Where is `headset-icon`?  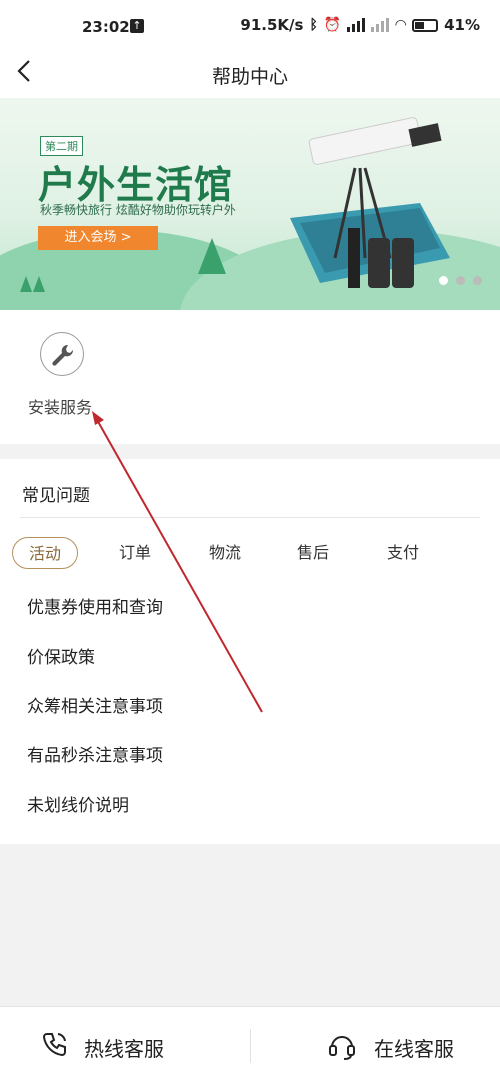 headset-icon is located at coordinates (342, 1048).